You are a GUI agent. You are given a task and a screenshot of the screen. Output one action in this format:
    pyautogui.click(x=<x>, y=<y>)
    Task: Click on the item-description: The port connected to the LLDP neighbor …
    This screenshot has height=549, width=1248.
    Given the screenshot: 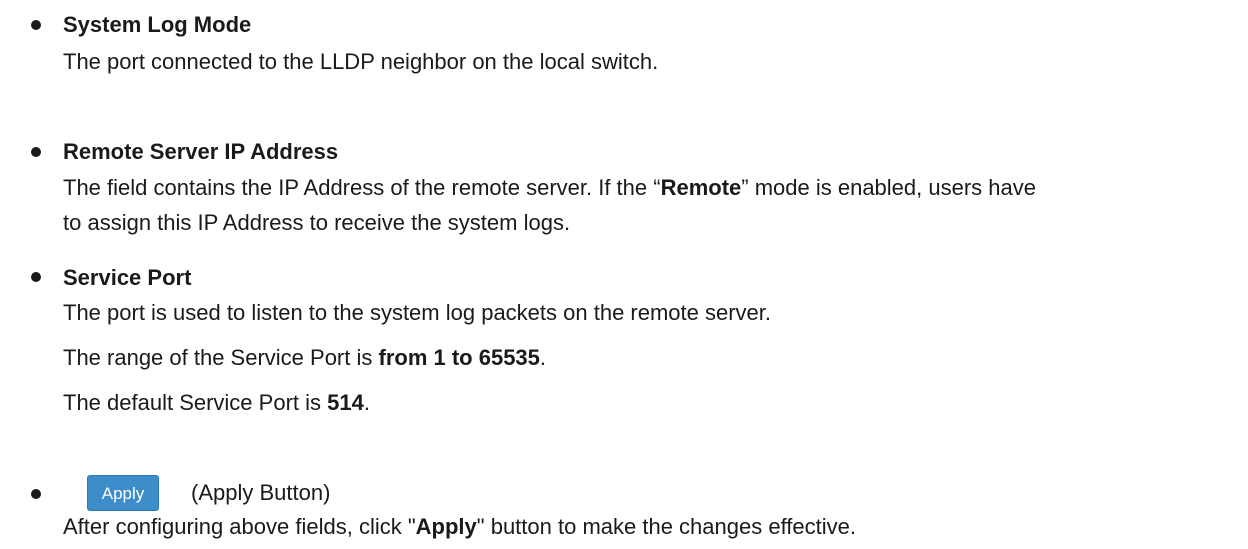 What is the action you would take?
    pyautogui.click(x=361, y=61)
    